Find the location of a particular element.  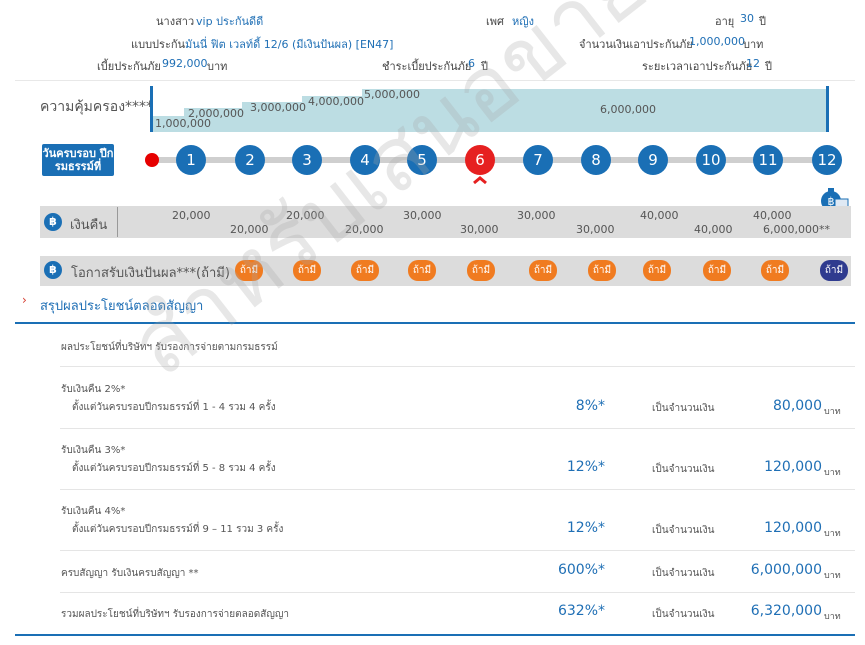

year-marker-9: 9 is located at coordinates (653, 160).